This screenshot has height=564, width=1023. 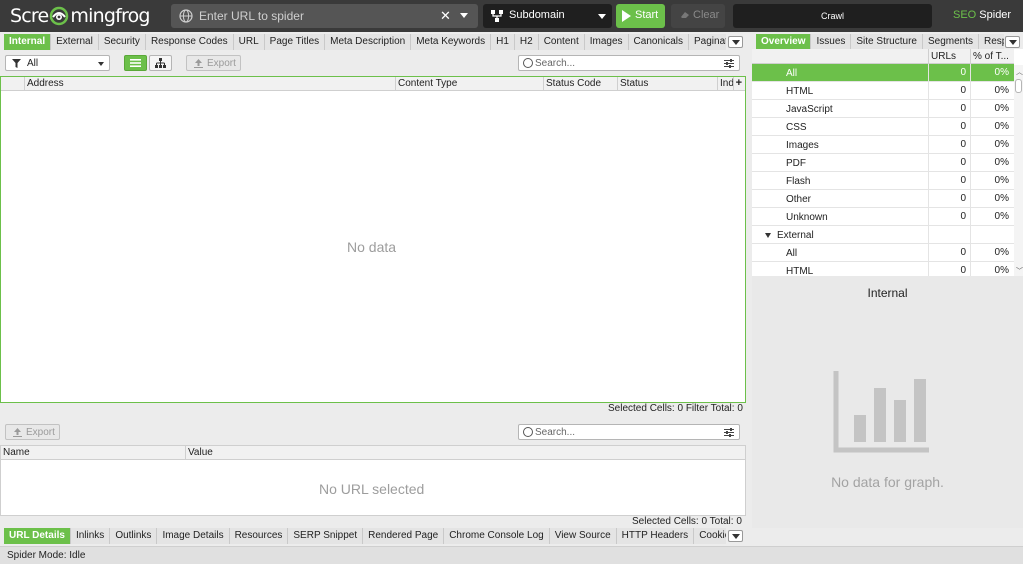 I want to click on app-logo: Scre mingfrog, so click(x=80, y=16).